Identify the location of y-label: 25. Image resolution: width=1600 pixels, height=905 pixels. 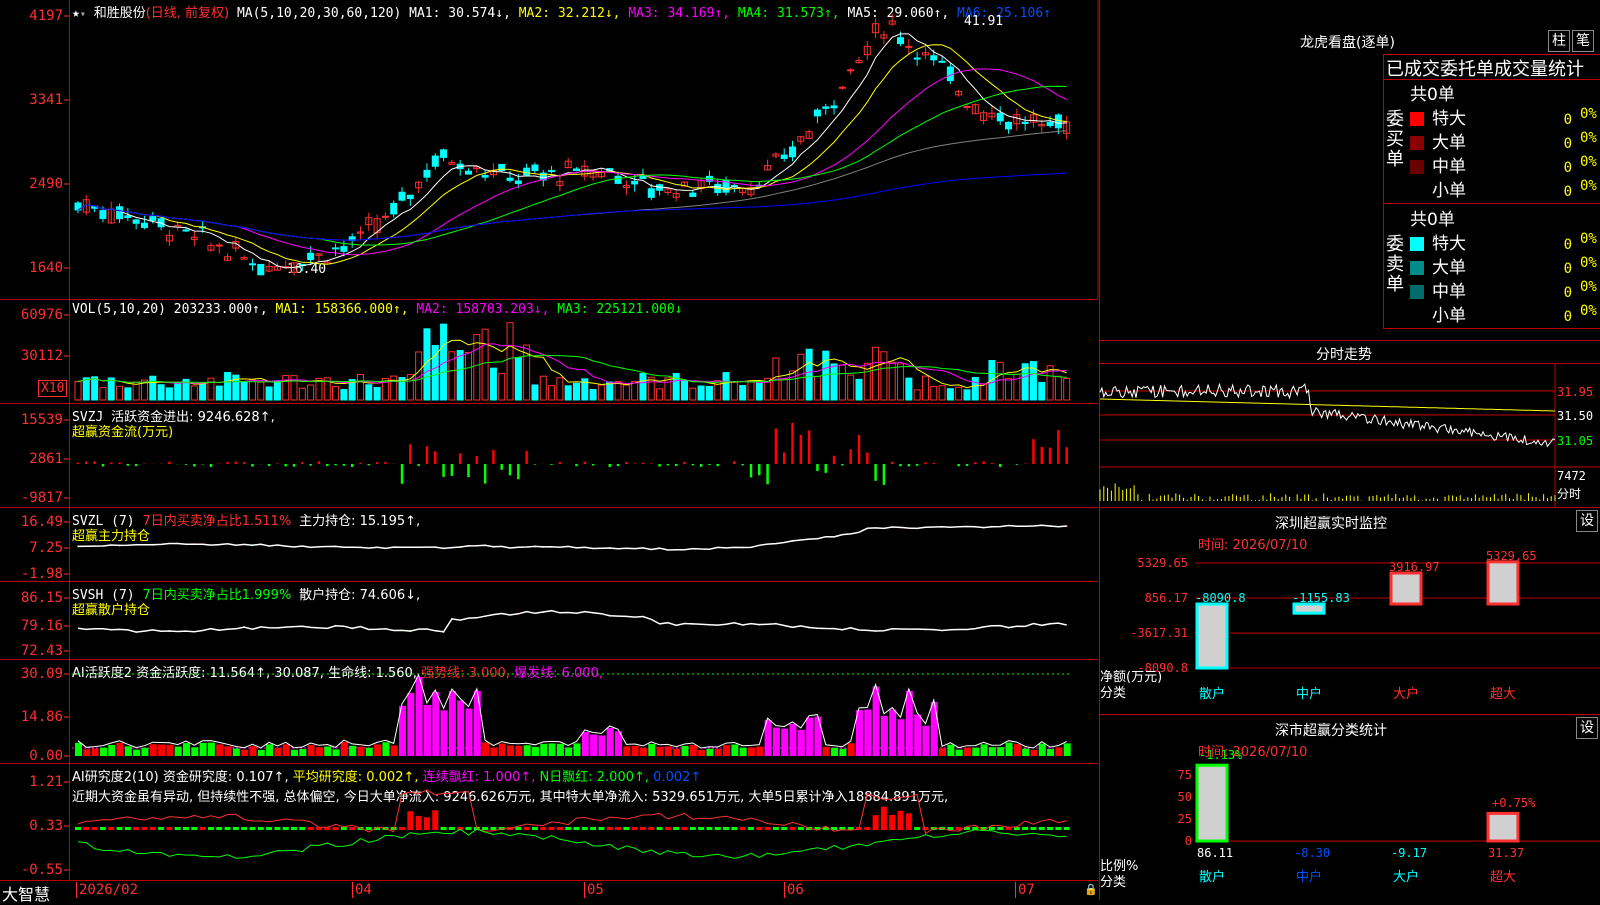
(1185, 819).